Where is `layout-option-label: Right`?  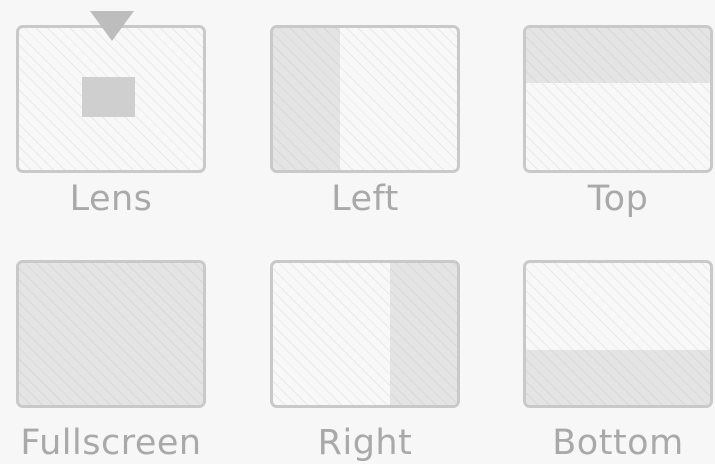
layout-option-label: Right is located at coordinates (365, 443).